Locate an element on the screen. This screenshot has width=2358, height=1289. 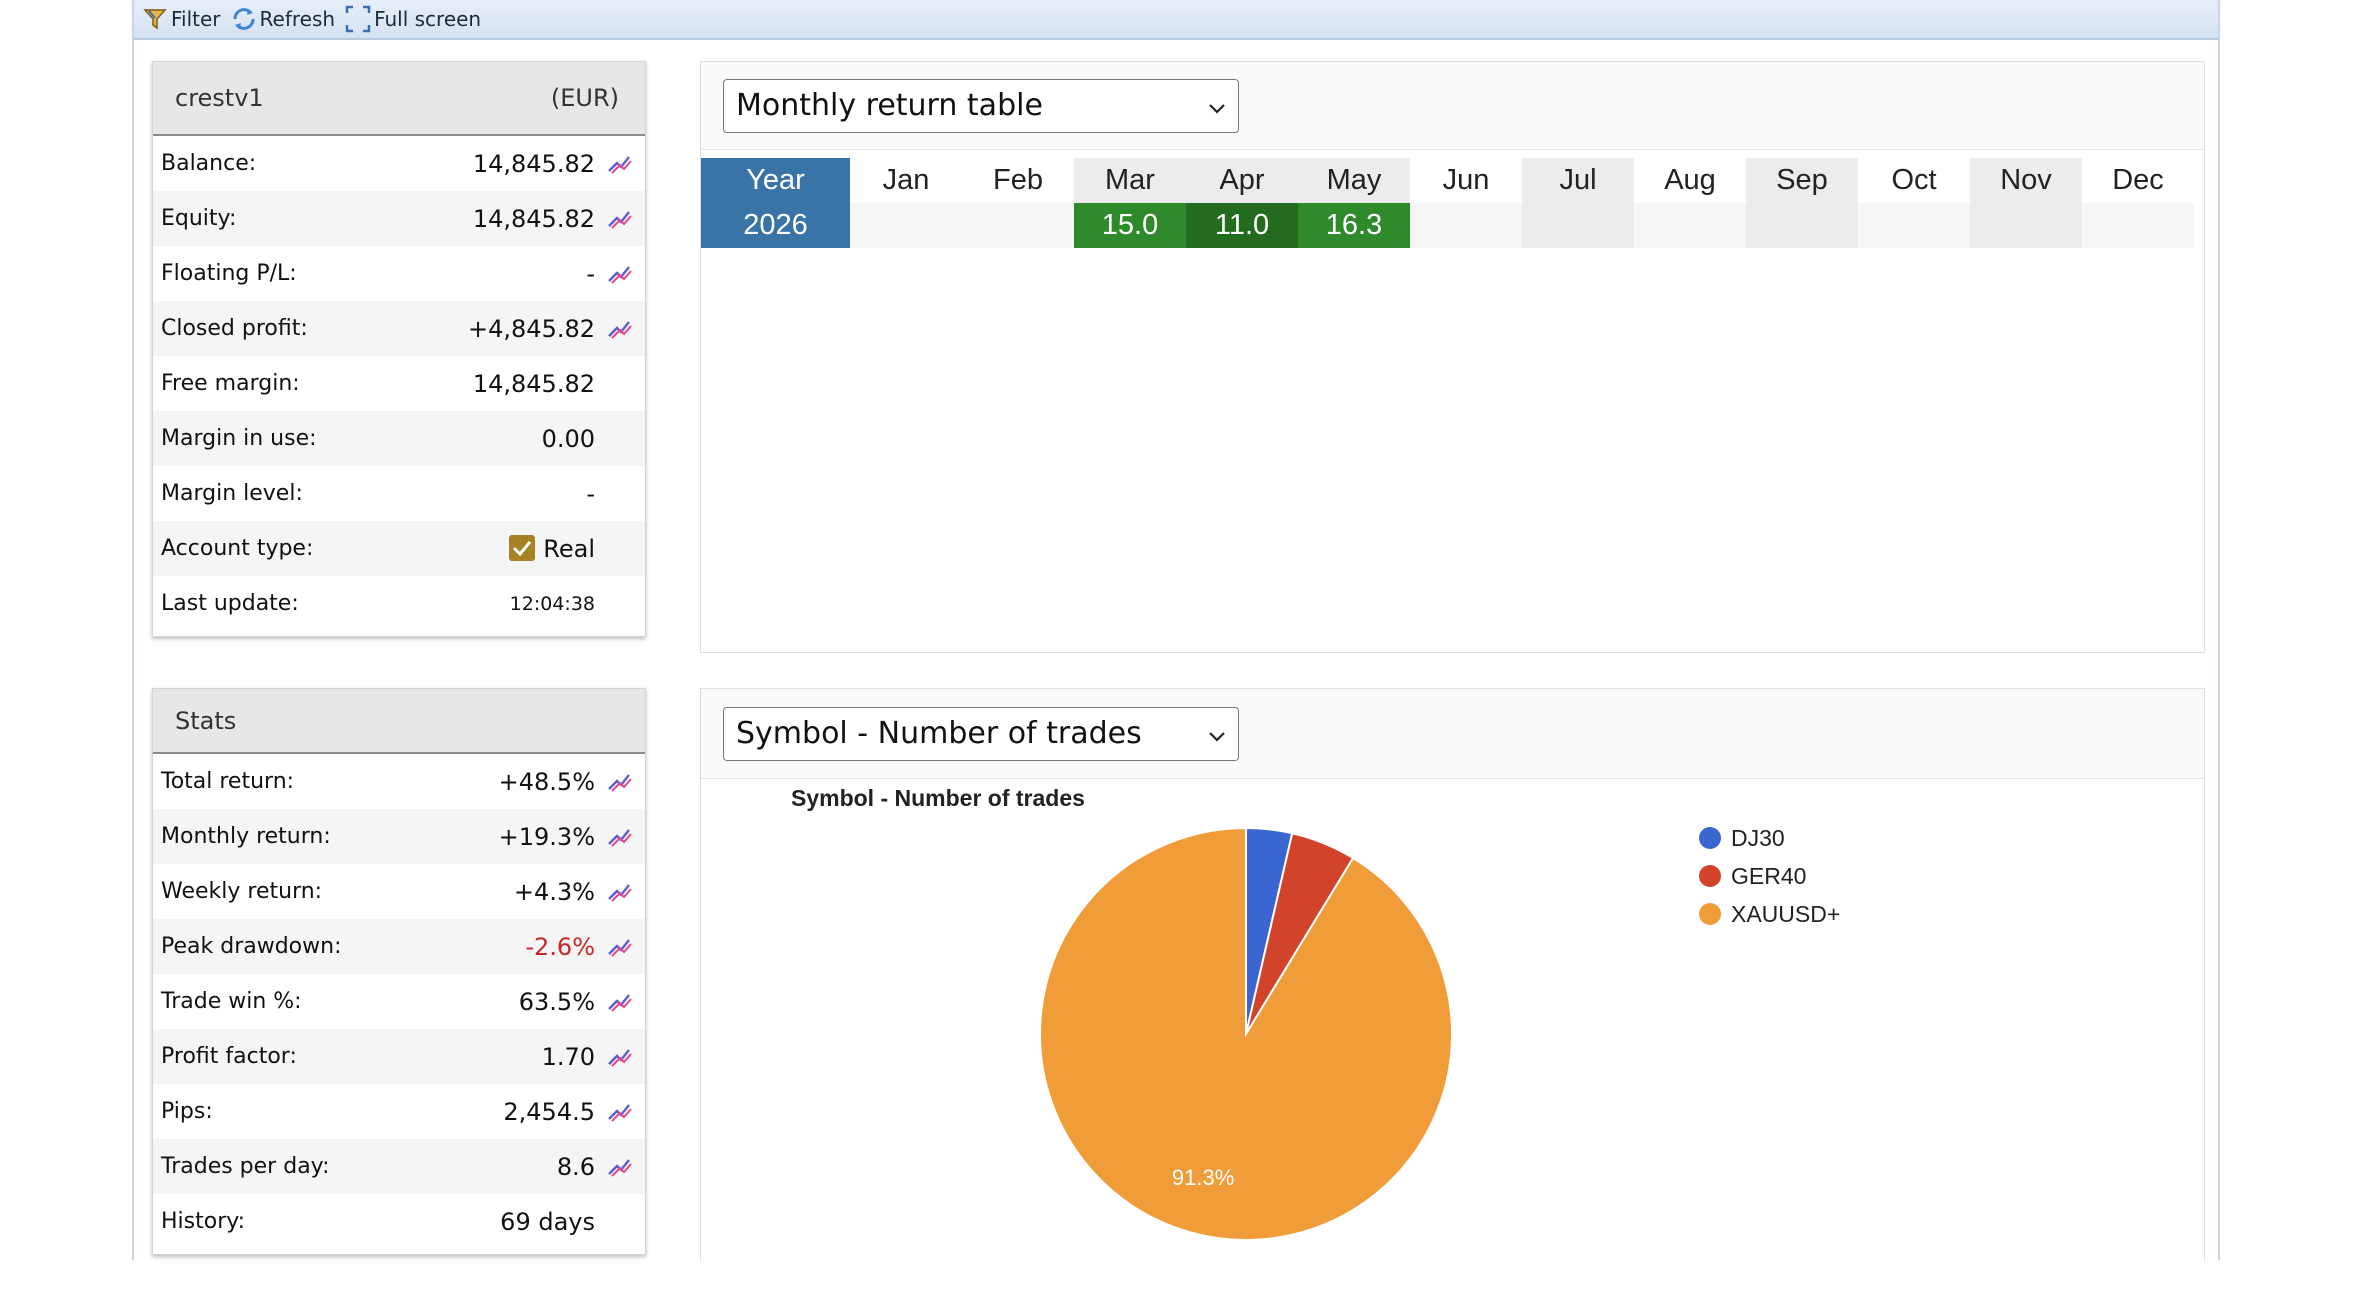
symbol-chart-header: Symbol - Number of trades is located at coordinates (1452, 734).